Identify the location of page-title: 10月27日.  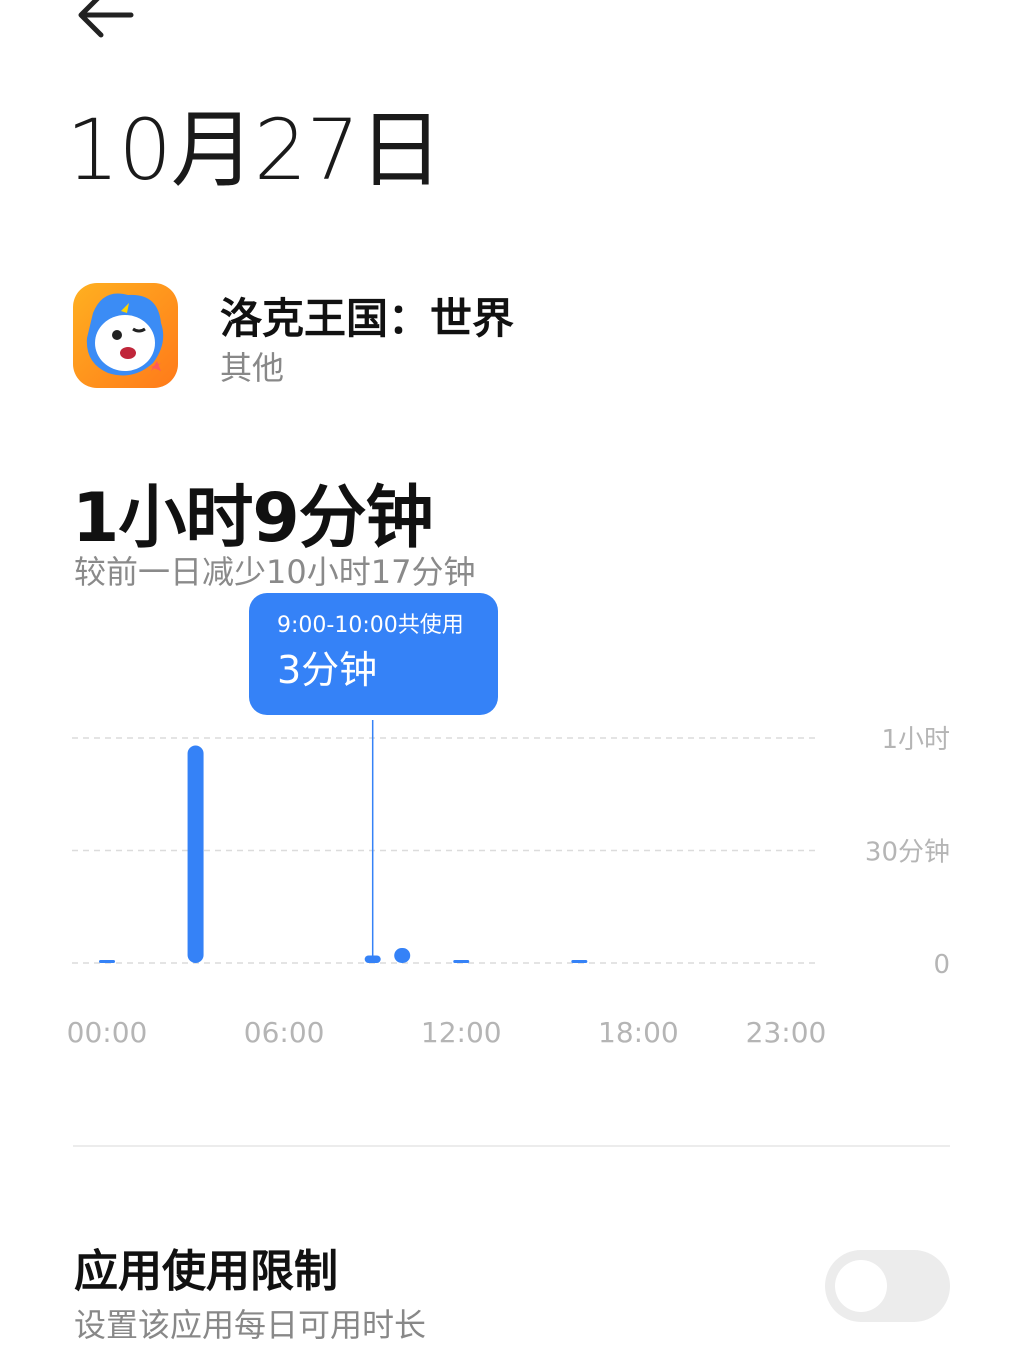
(254, 150).